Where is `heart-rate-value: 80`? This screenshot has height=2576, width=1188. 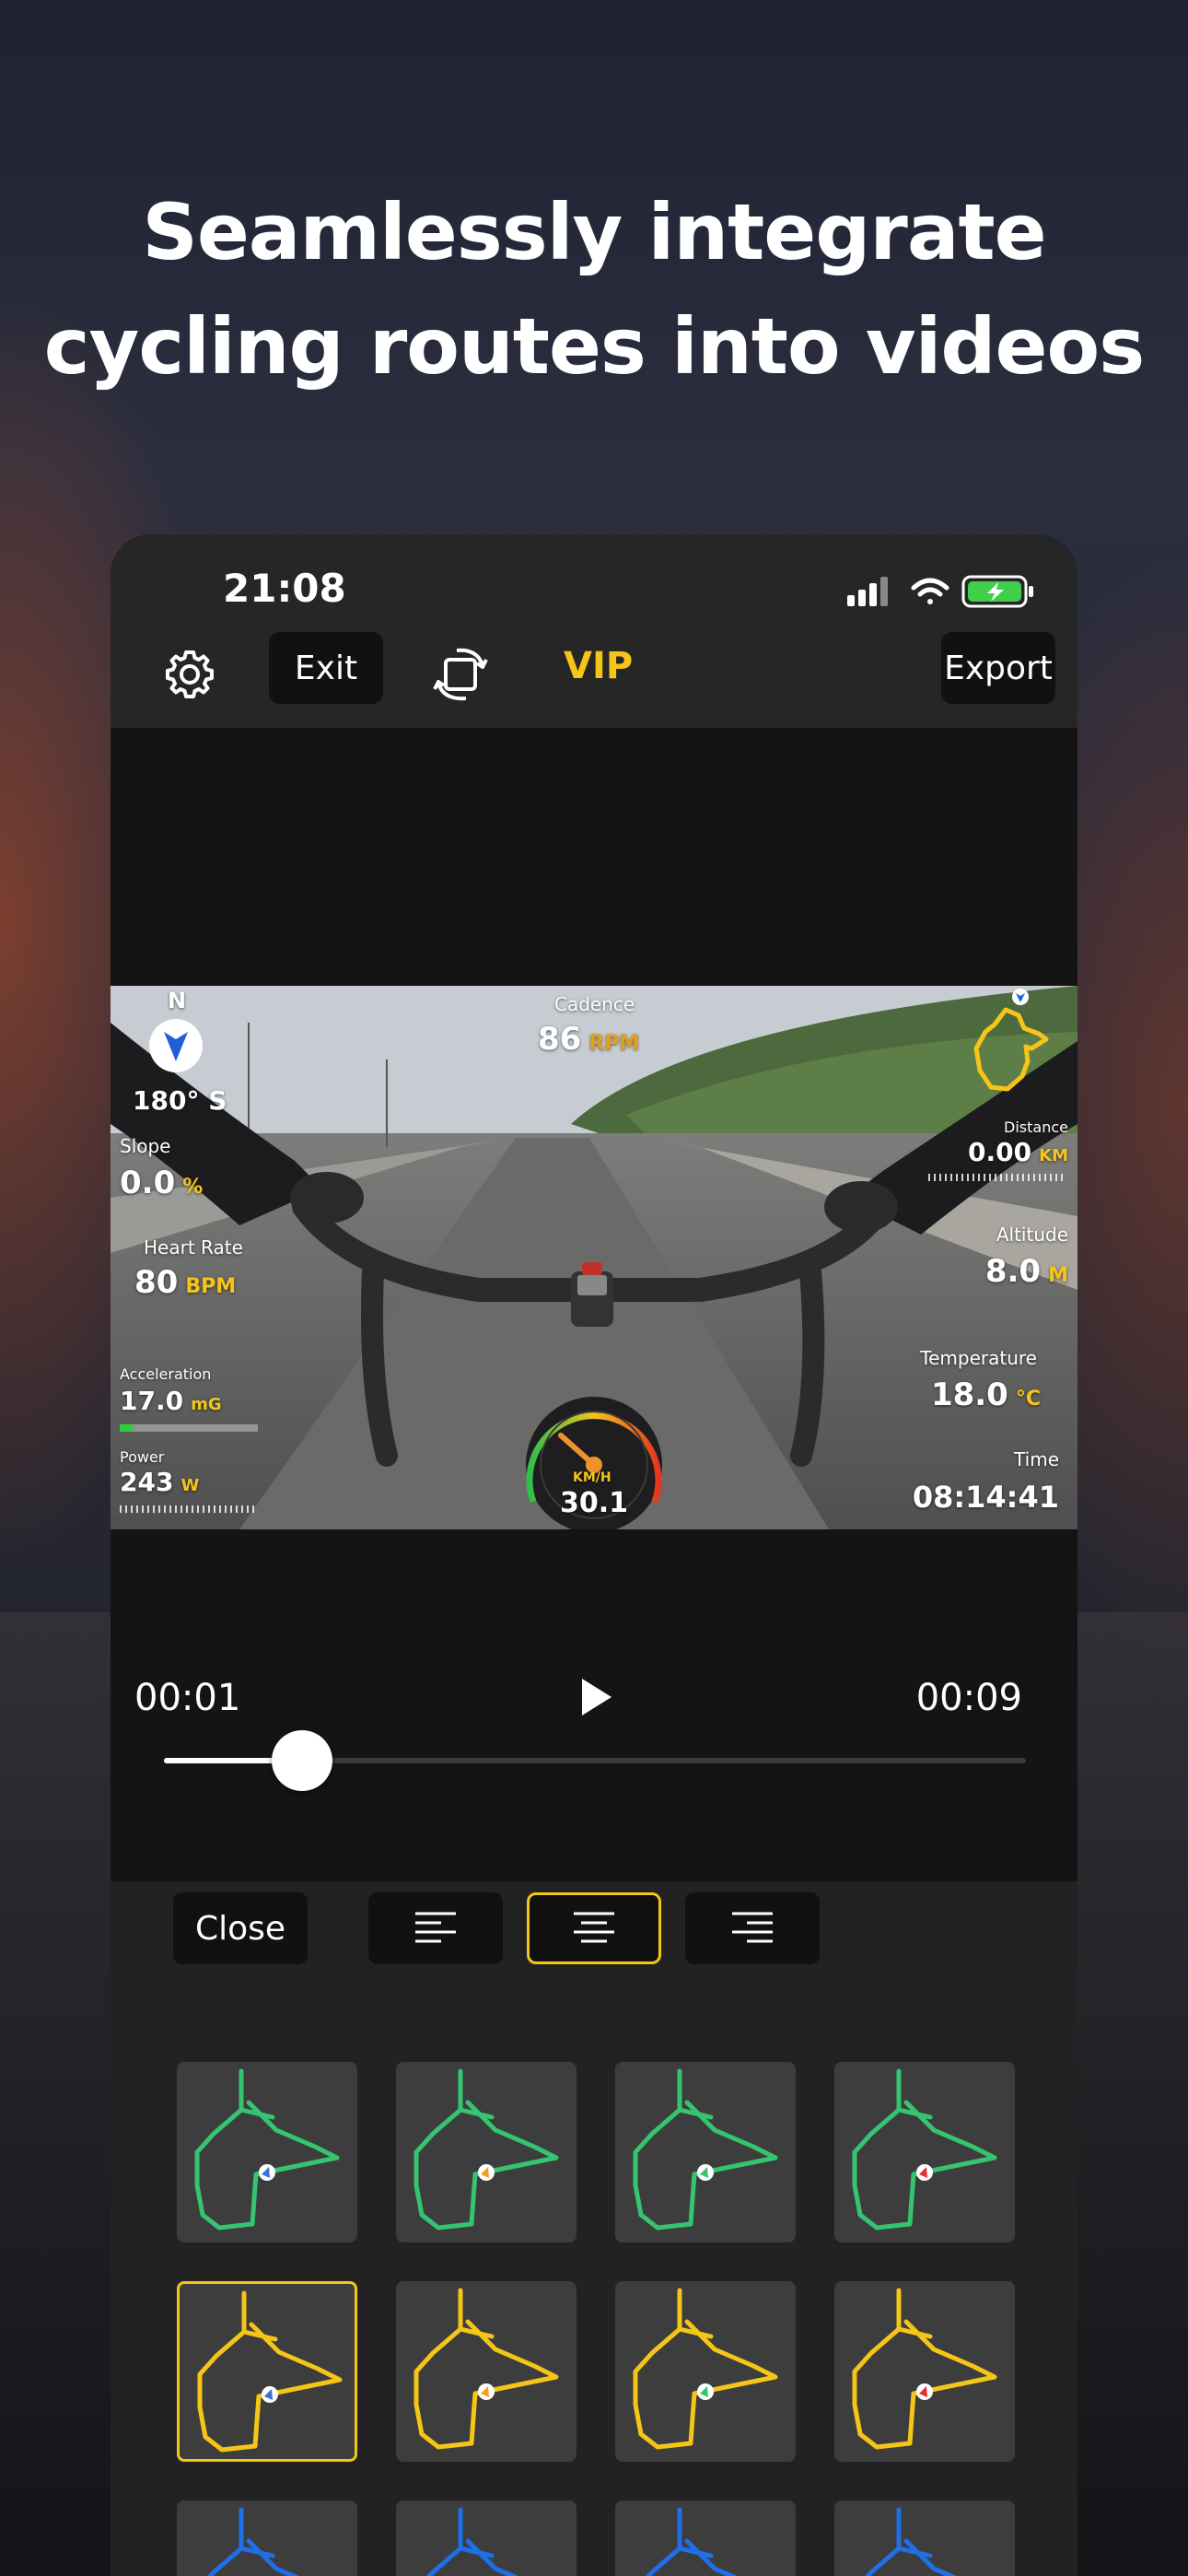 heart-rate-value: 80 is located at coordinates (156, 1282).